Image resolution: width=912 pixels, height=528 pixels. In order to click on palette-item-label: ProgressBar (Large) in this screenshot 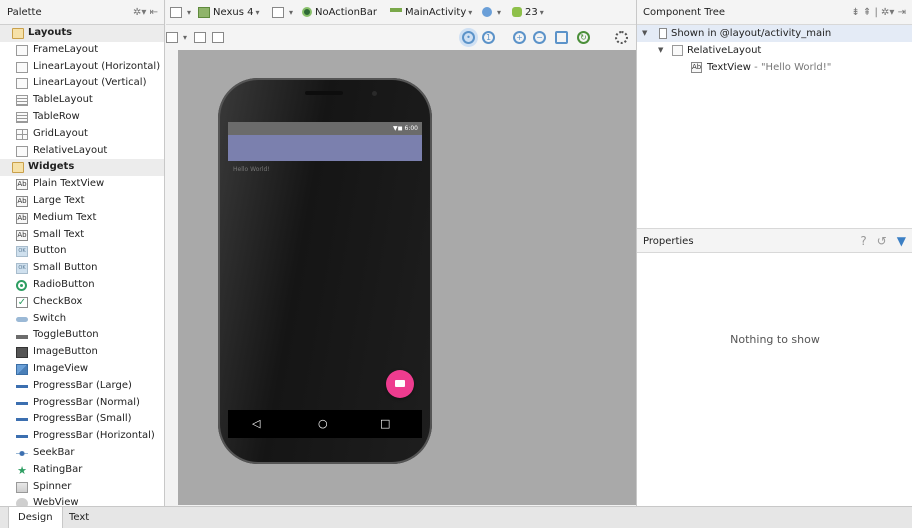, I will do `click(82, 385)`.